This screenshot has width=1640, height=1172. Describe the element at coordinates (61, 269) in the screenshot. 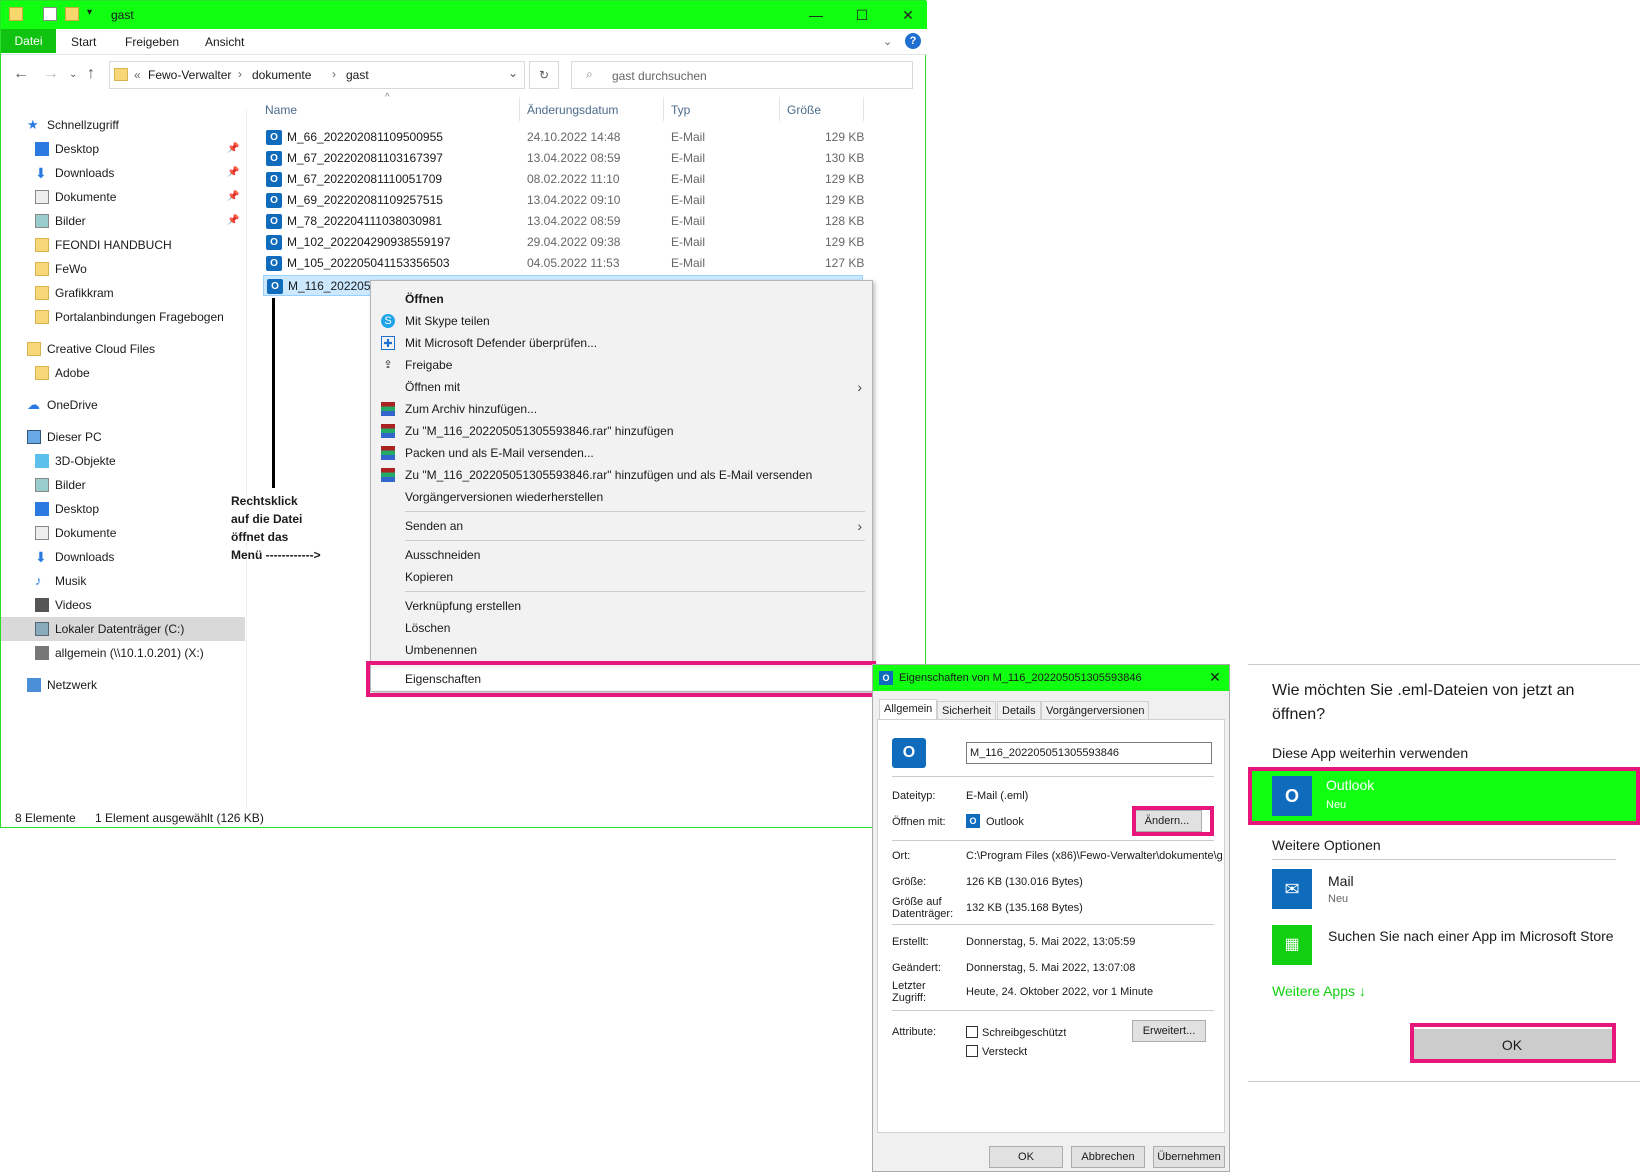

I see `sidebar-item-fewo: FeWo` at that location.